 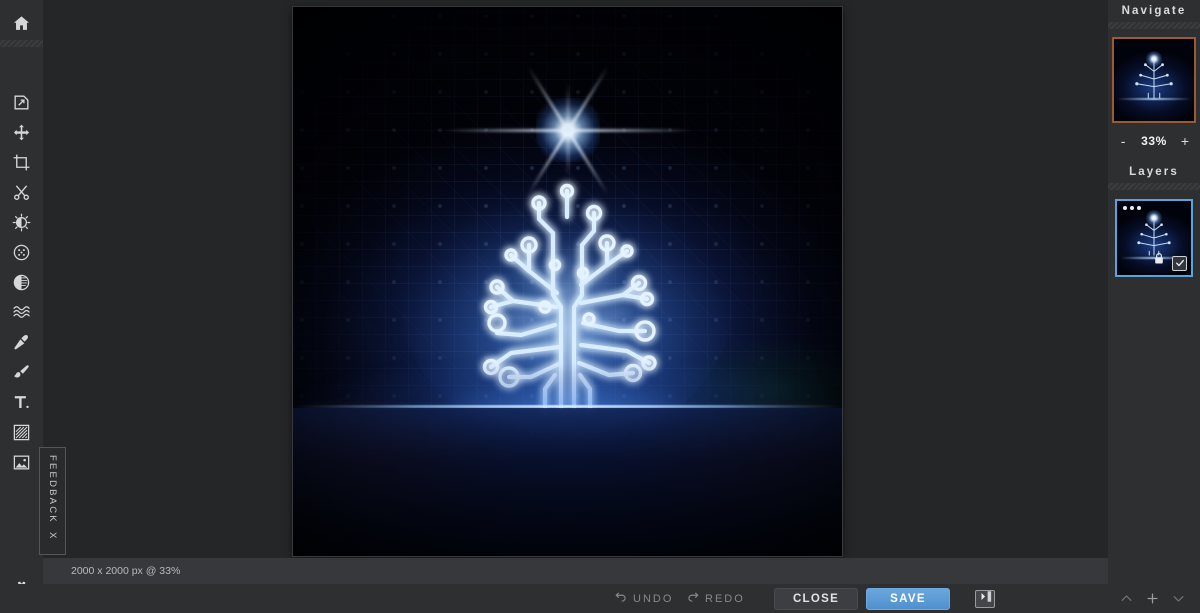 I want to click on resize-tool-button, so click(x=21, y=102).